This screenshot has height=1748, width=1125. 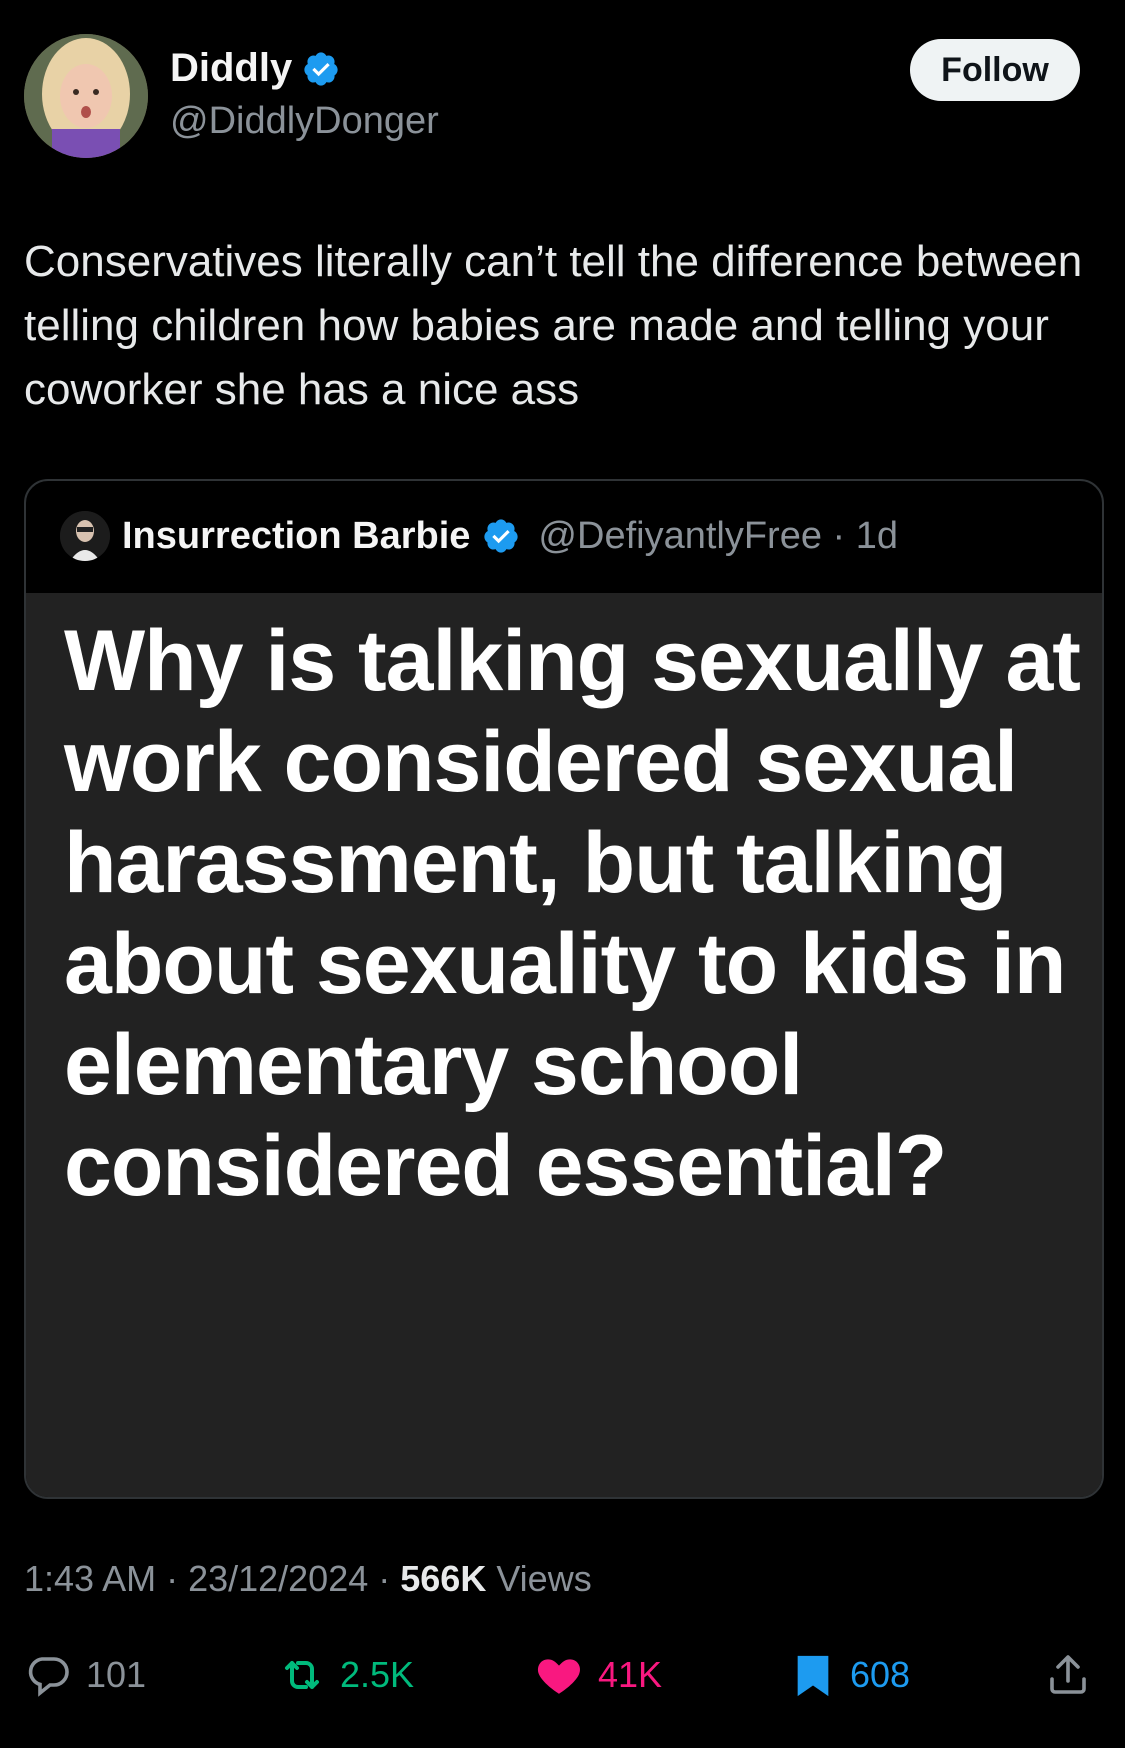 What do you see at coordinates (48, 1677) in the screenshot?
I see `reply-icon` at bounding box center [48, 1677].